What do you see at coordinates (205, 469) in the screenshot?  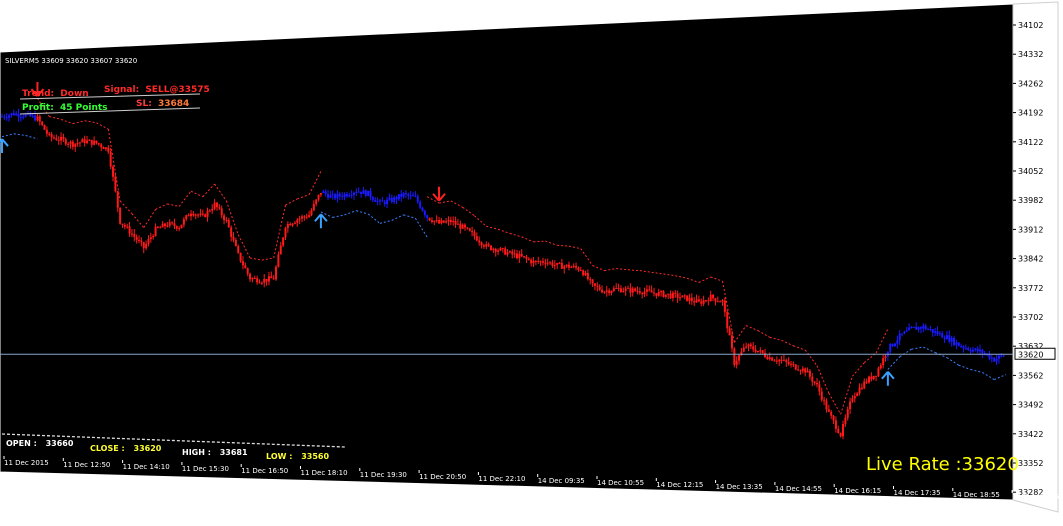 I see `time-tick-label: 11 Dec 15:30` at bounding box center [205, 469].